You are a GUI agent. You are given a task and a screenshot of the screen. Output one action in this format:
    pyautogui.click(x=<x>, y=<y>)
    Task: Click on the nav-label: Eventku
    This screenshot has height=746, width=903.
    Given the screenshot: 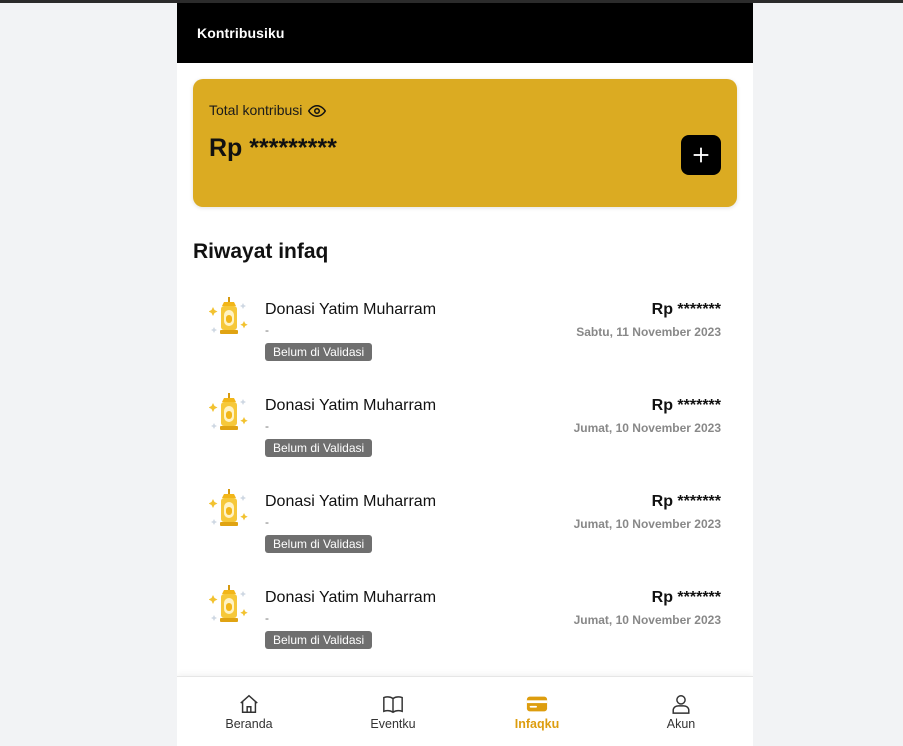 What is the action you would take?
    pyautogui.click(x=393, y=724)
    